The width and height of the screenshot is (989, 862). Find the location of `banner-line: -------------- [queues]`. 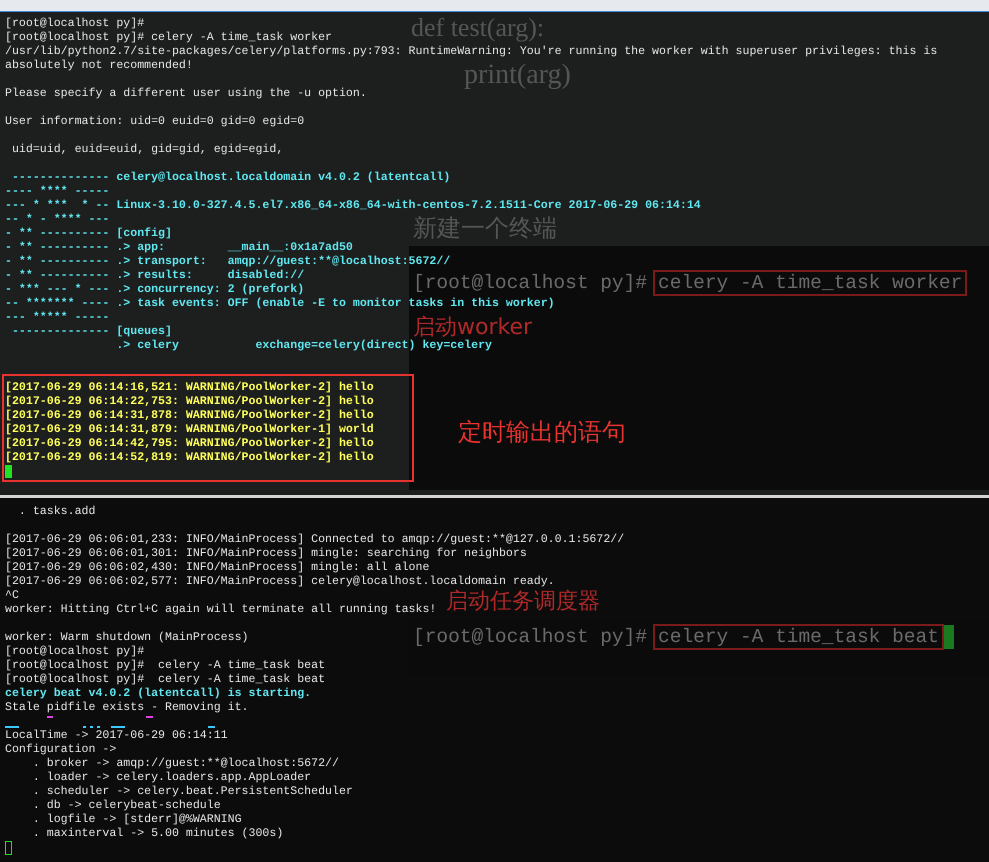

banner-line: -------------- [queues] is located at coordinates (91, 332).